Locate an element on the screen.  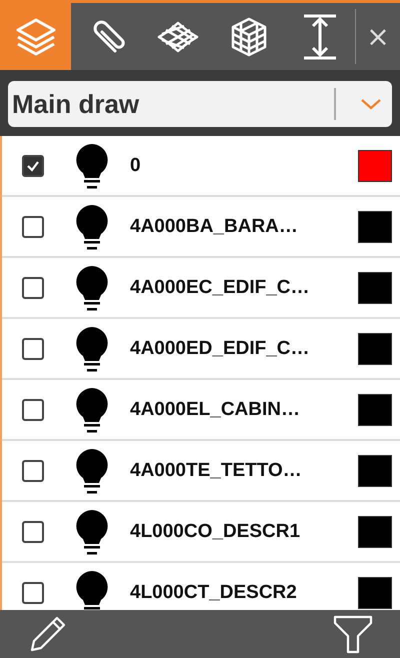
layer-name: 0 is located at coordinates (136, 165).